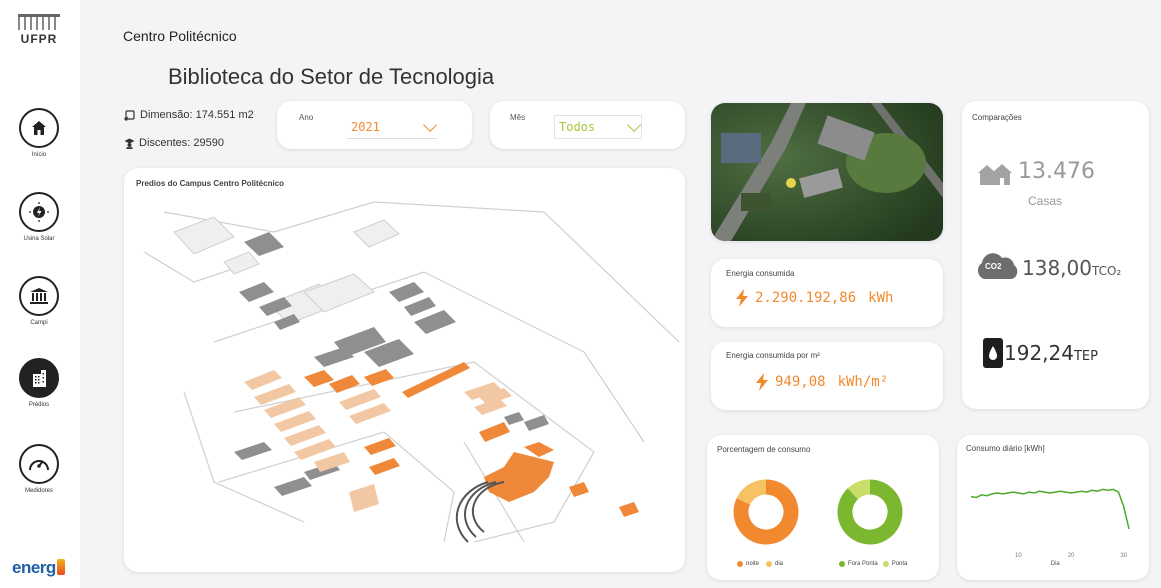  I want to click on donut-chart-period, so click(766, 512).